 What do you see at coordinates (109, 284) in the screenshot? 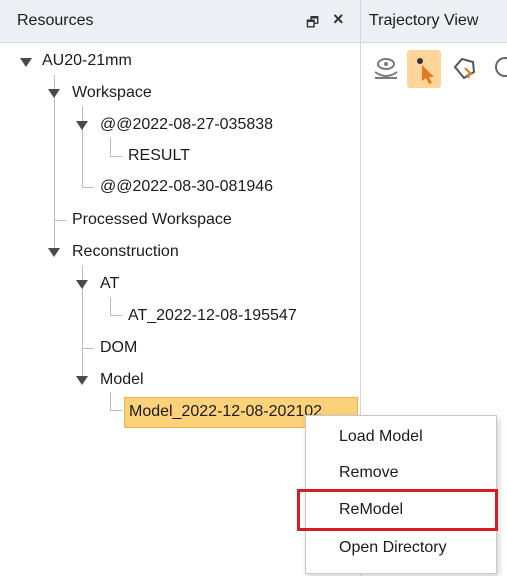
I see `tree-item-at: AT` at bounding box center [109, 284].